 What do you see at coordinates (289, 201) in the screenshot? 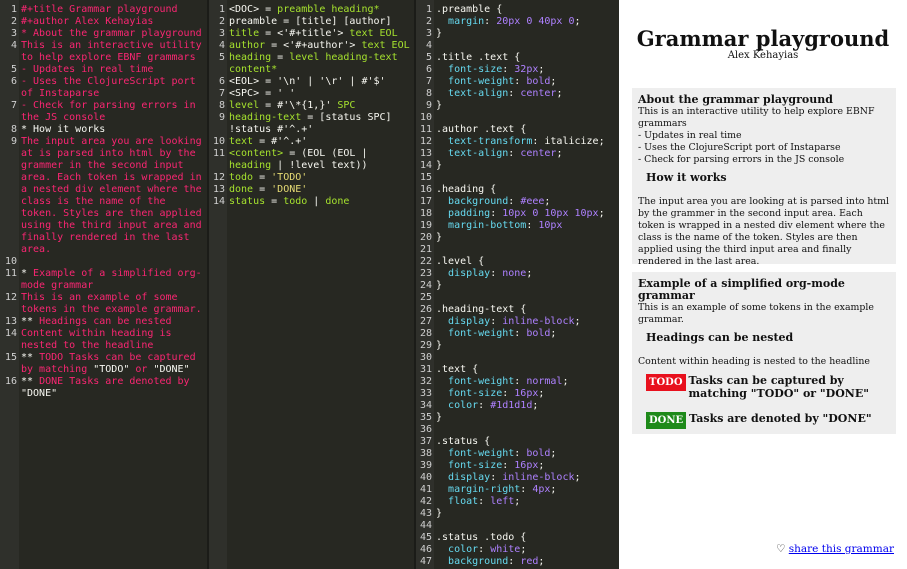
I see `code-text: status = todo | done` at bounding box center [289, 201].